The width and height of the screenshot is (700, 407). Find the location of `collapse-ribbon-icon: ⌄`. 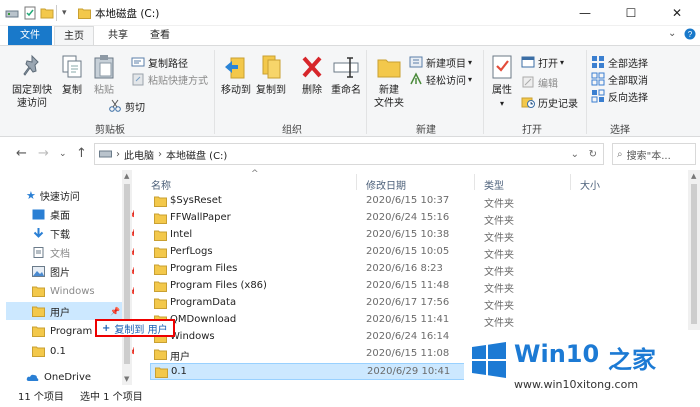

collapse-ribbon-icon: ⌄ is located at coordinates (672, 35).